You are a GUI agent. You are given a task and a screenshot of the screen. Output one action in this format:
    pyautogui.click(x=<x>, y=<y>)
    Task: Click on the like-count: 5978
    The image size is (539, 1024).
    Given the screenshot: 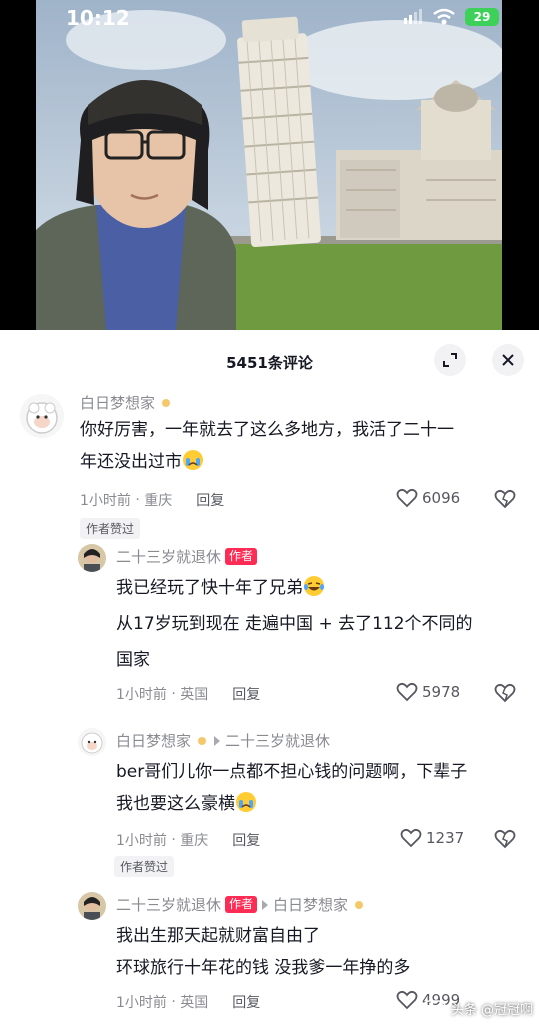 What is the action you would take?
    pyautogui.click(x=441, y=692)
    